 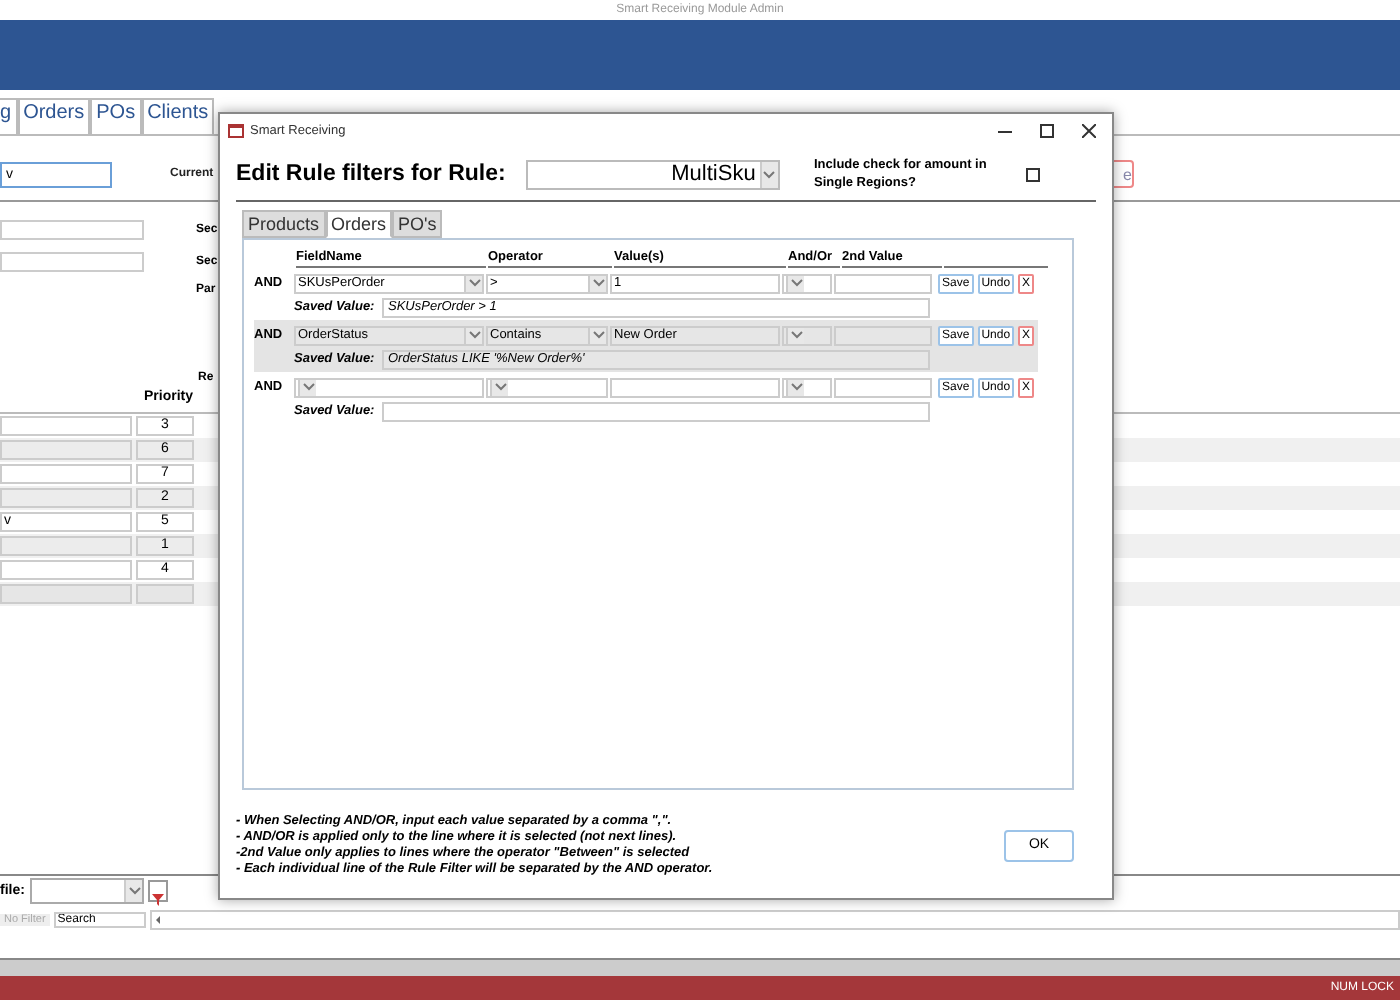 What do you see at coordinates (284, 224) in the screenshot?
I see `tab: Products` at bounding box center [284, 224].